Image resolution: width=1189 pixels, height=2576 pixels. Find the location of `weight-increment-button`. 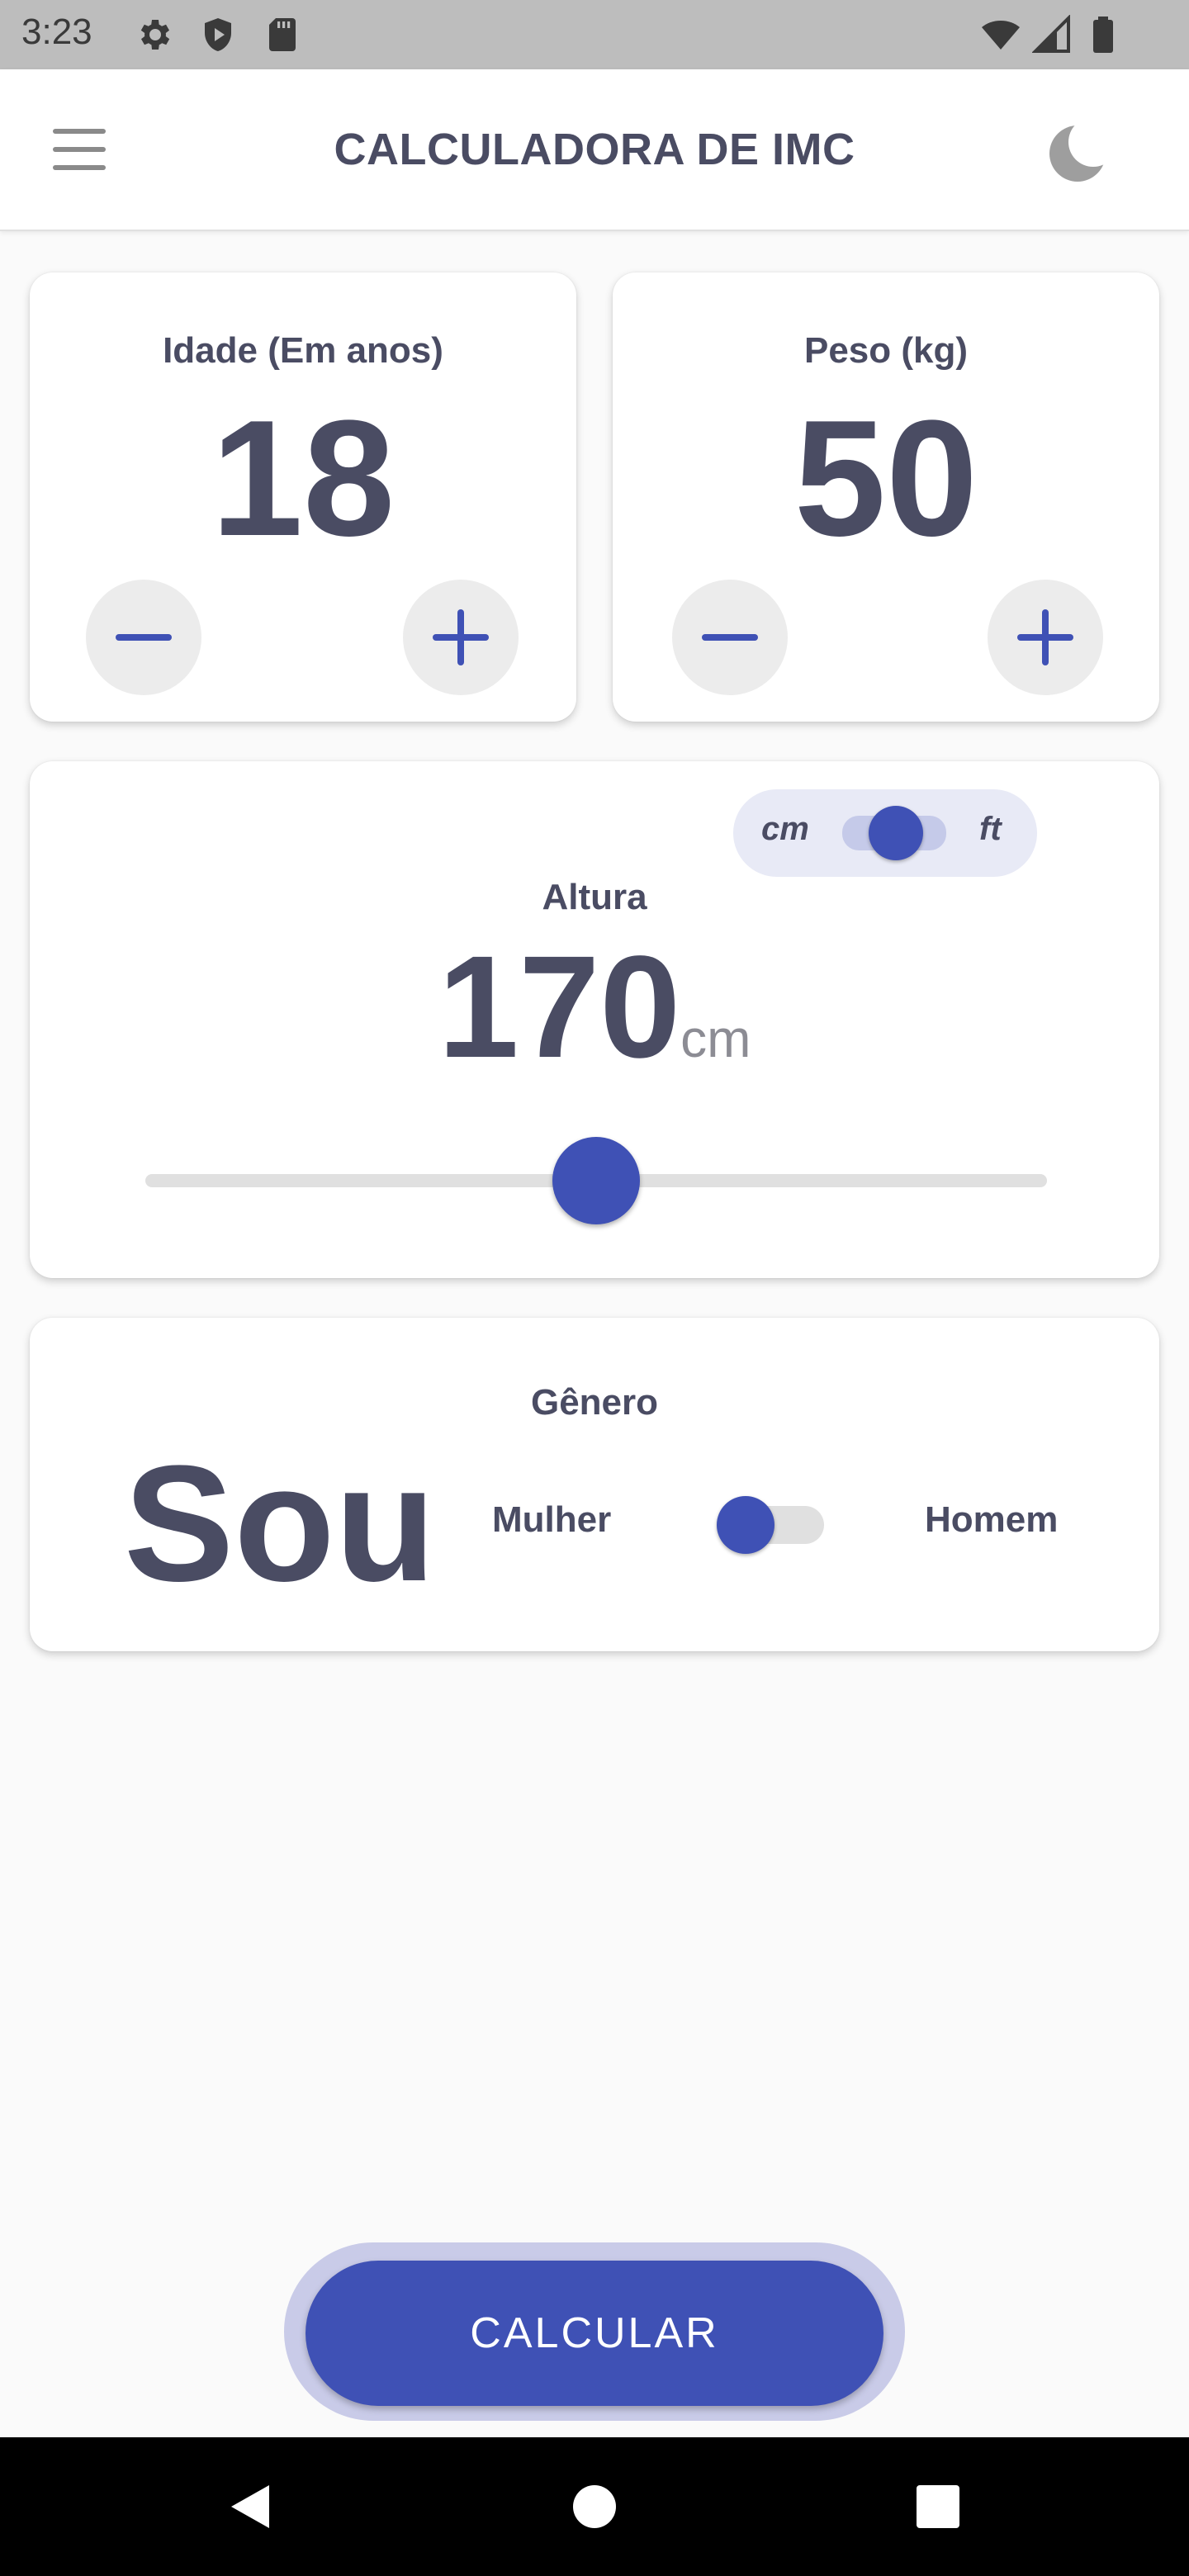

weight-increment-button is located at coordinates (1045, 637).